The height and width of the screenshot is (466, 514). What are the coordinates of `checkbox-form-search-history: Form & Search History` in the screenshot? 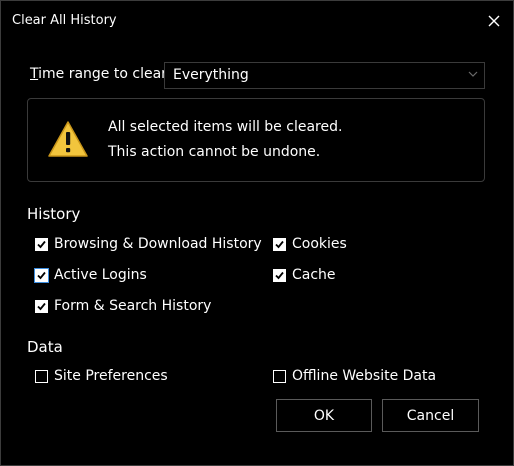 It's located at (123, 306).